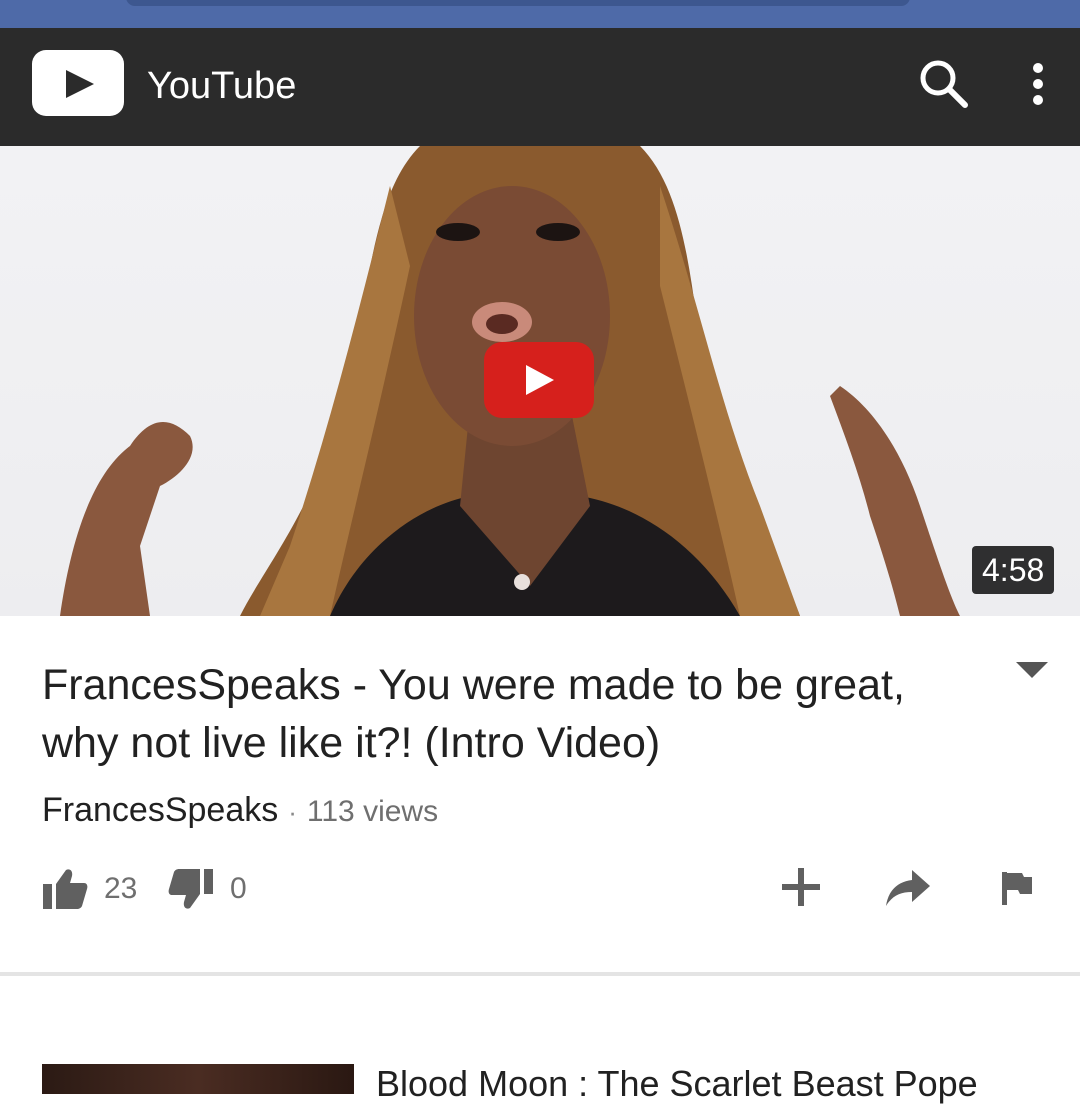 The height and width of the screenshot is (1108, 1080). I want to click on youtube-logo-icon, so click(78, 83).